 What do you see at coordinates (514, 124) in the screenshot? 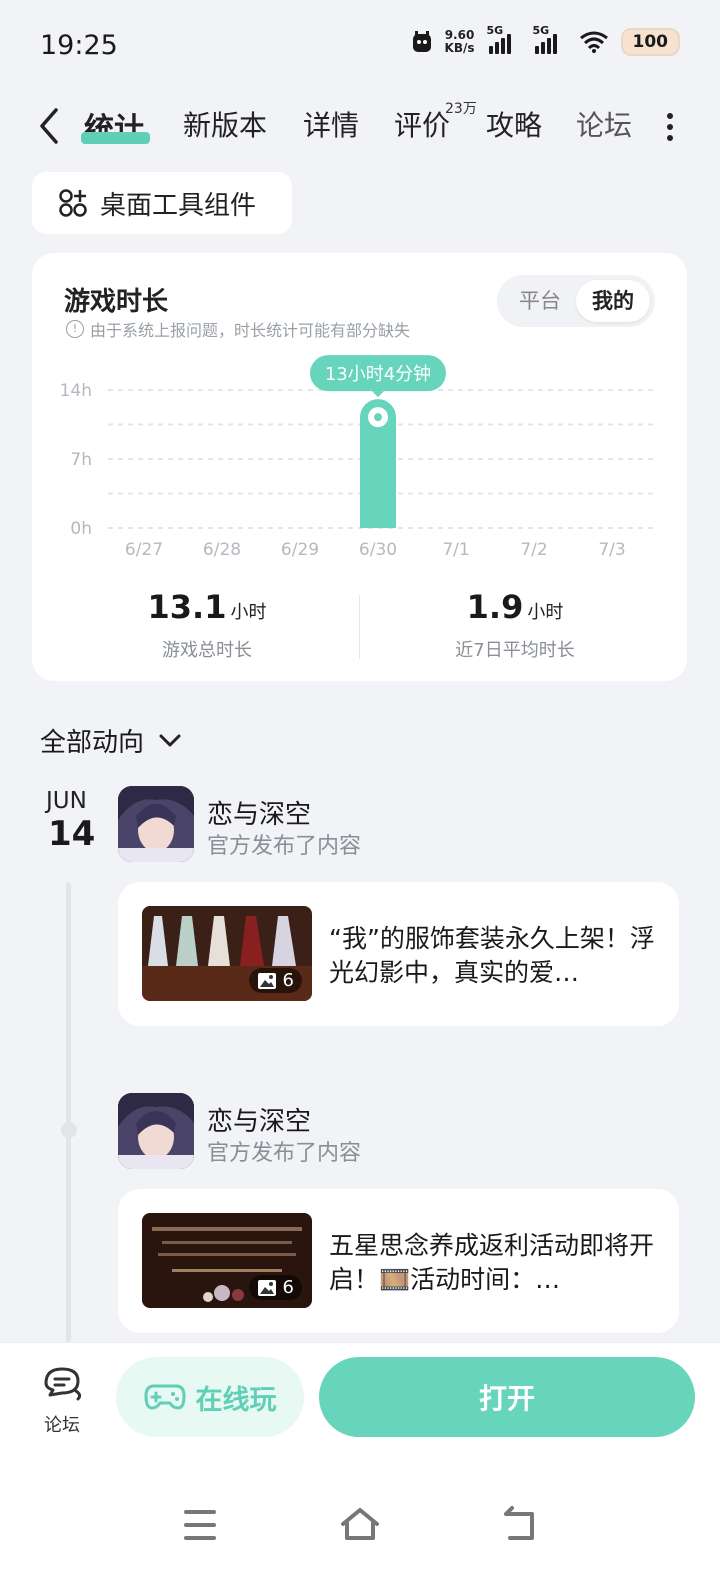
I see `tab-guides: 攻略` at bounding box center [514, 124].